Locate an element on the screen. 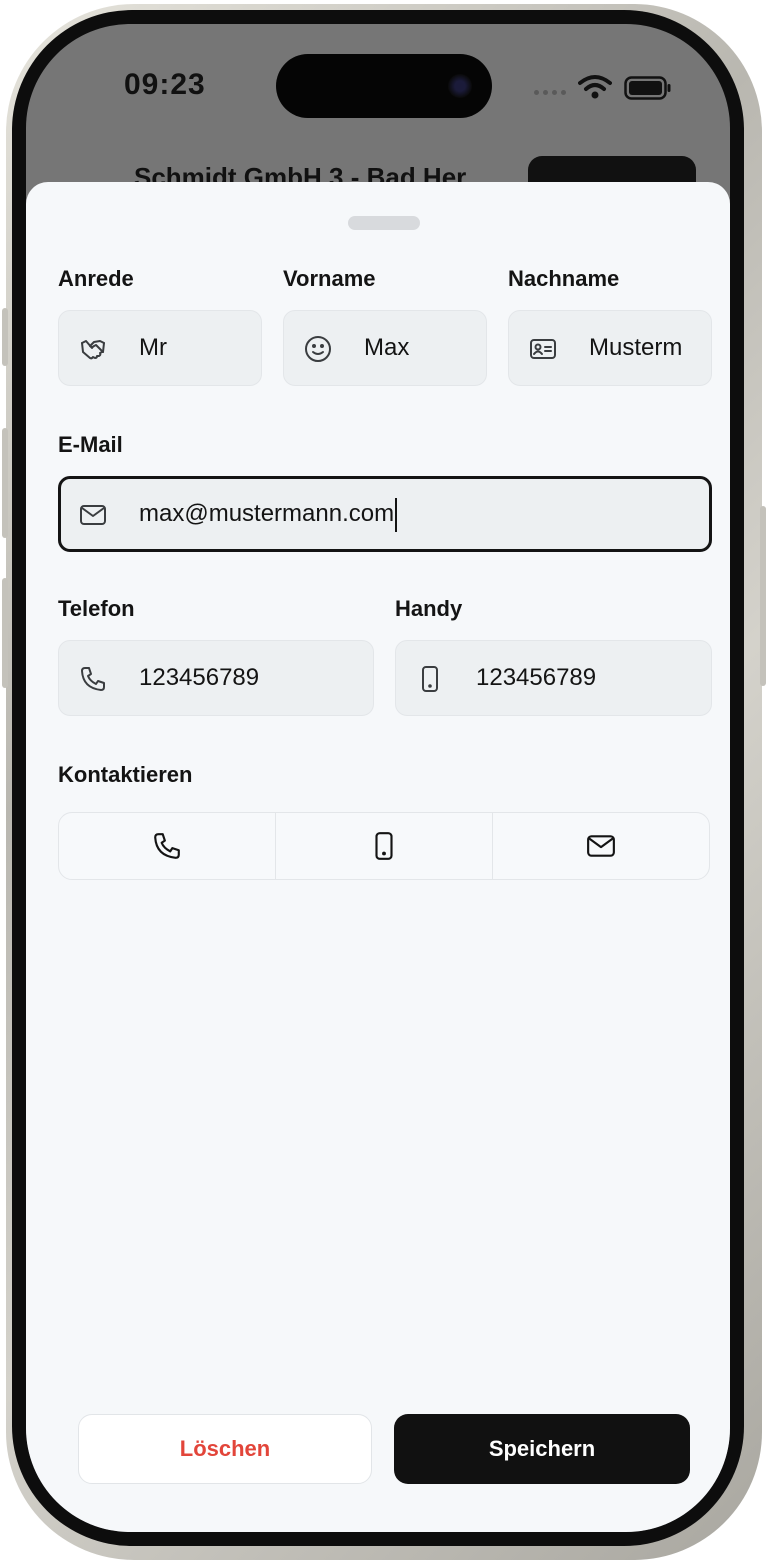  phone-value: 123456789 is located at coordinates (199, 677).